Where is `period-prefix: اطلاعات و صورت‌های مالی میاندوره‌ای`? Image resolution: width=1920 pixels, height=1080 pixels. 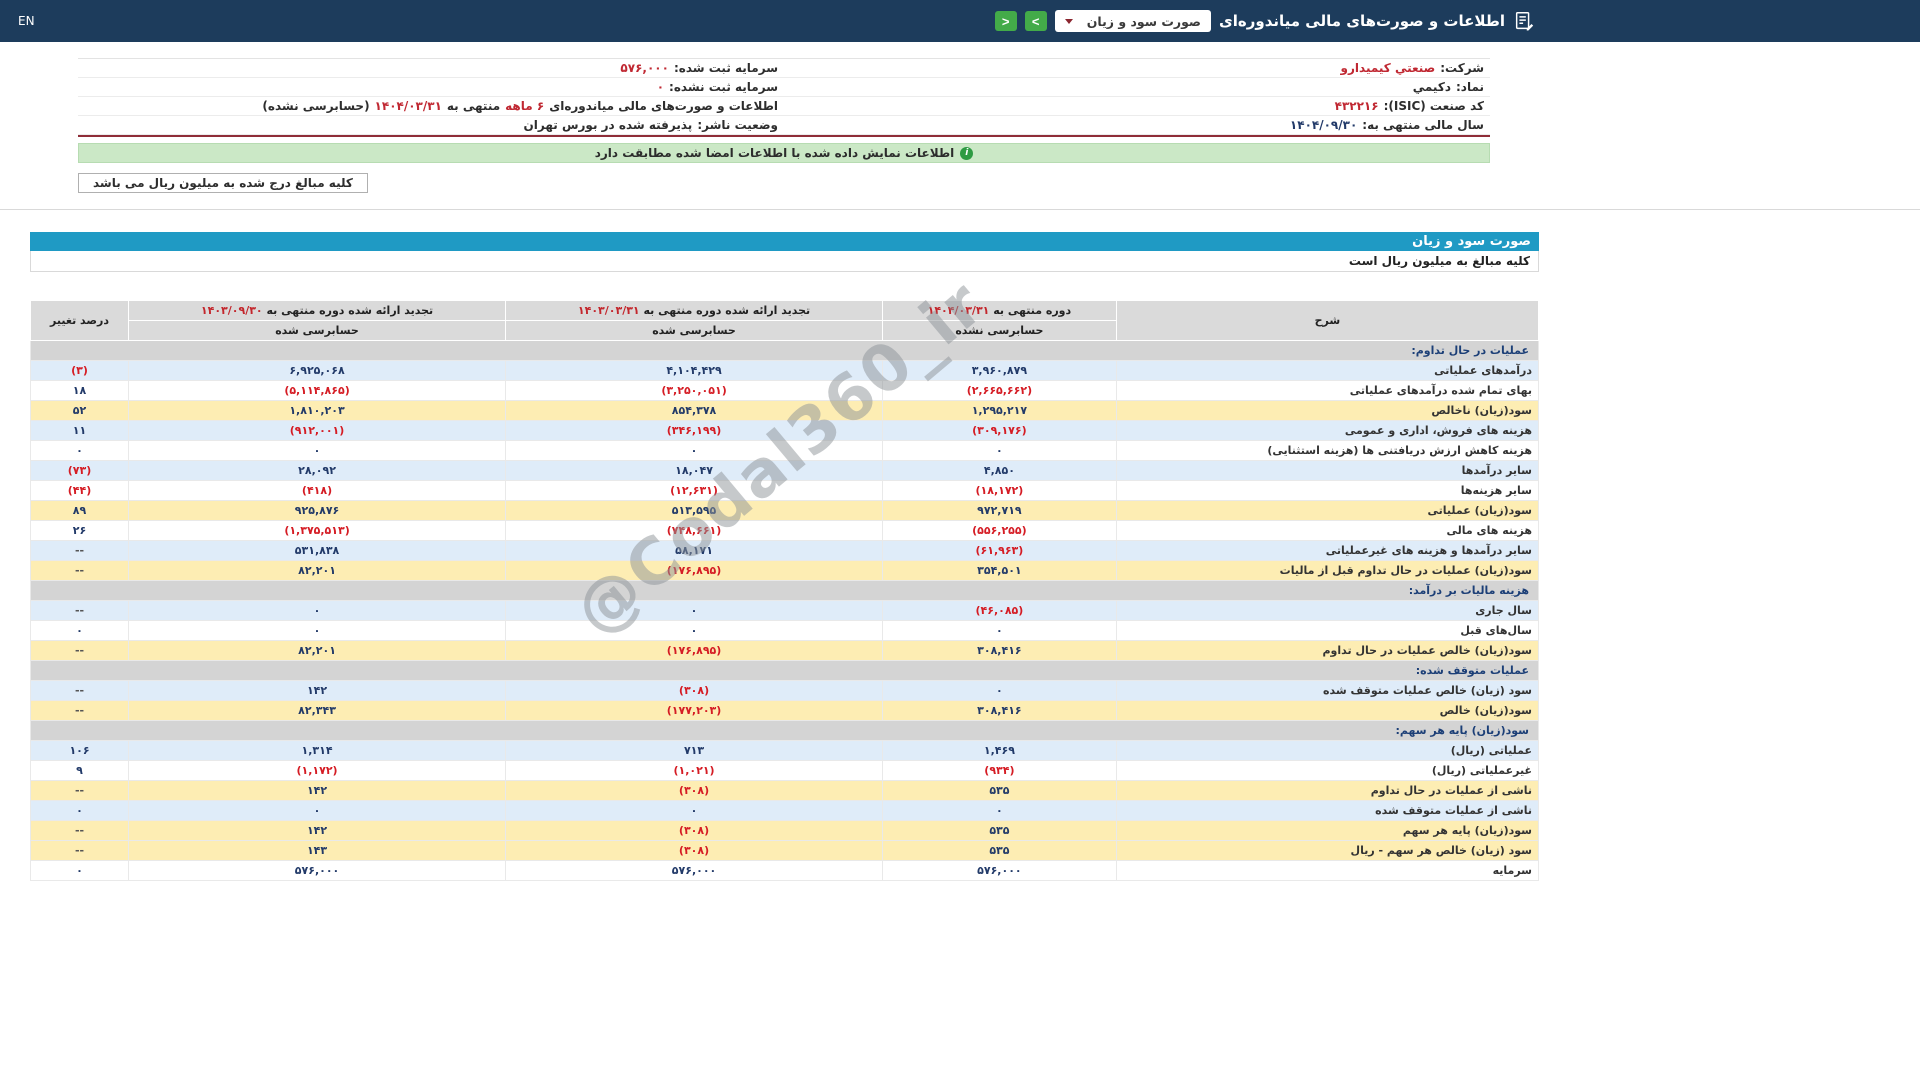 period-prefix: اطلاعات و صورت‌های مالی میاندوره‌ای is located at coordinates (663, 106).